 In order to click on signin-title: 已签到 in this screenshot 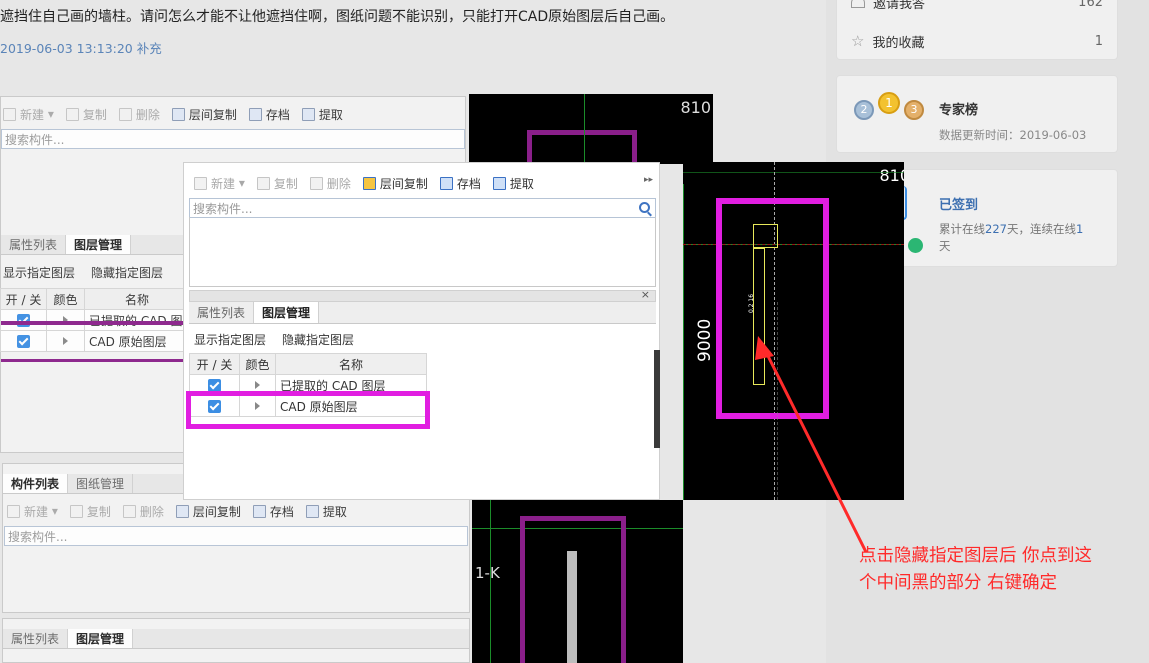, I will do `click(959, 205)`.